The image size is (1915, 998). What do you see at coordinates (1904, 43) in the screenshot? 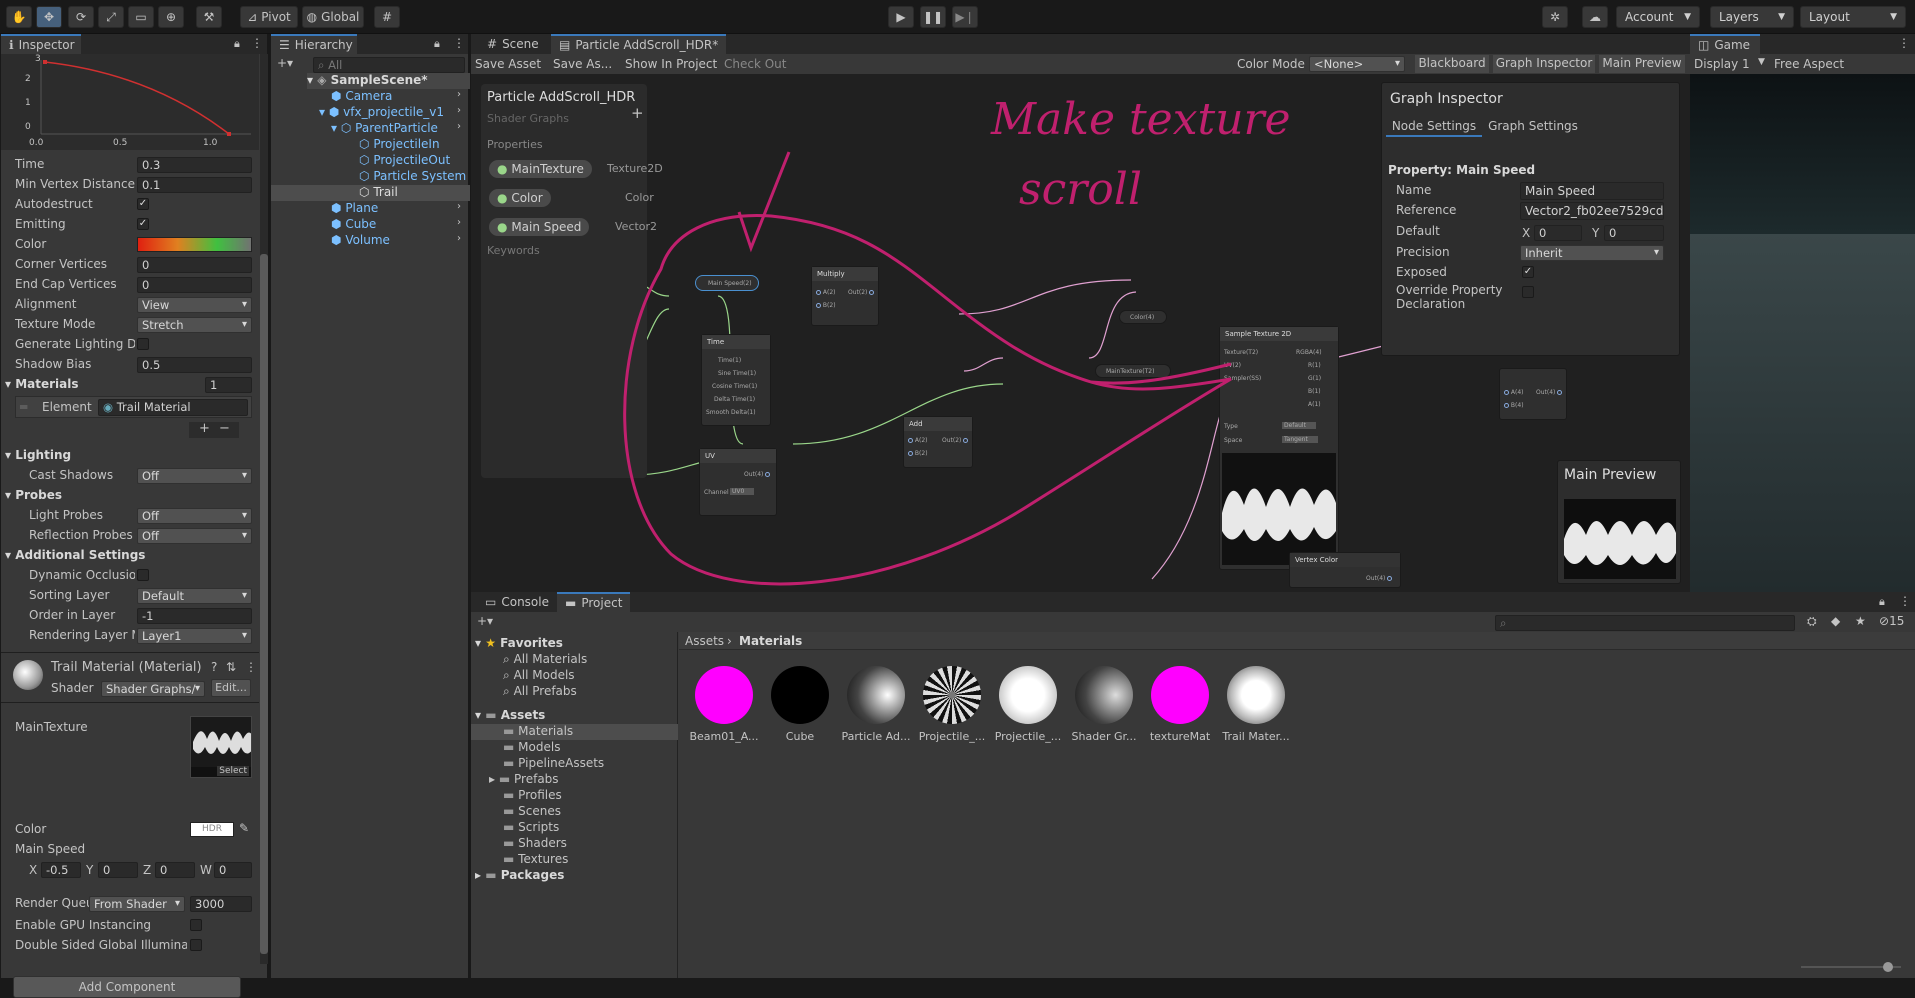
I see `game-menu-icon: ⋮` at bounding box center [1904, 43].